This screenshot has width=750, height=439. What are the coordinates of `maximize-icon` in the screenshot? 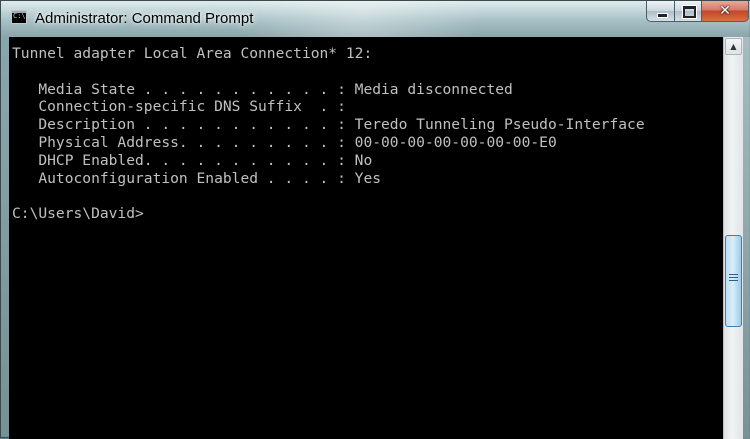 It's located at (689, 12).